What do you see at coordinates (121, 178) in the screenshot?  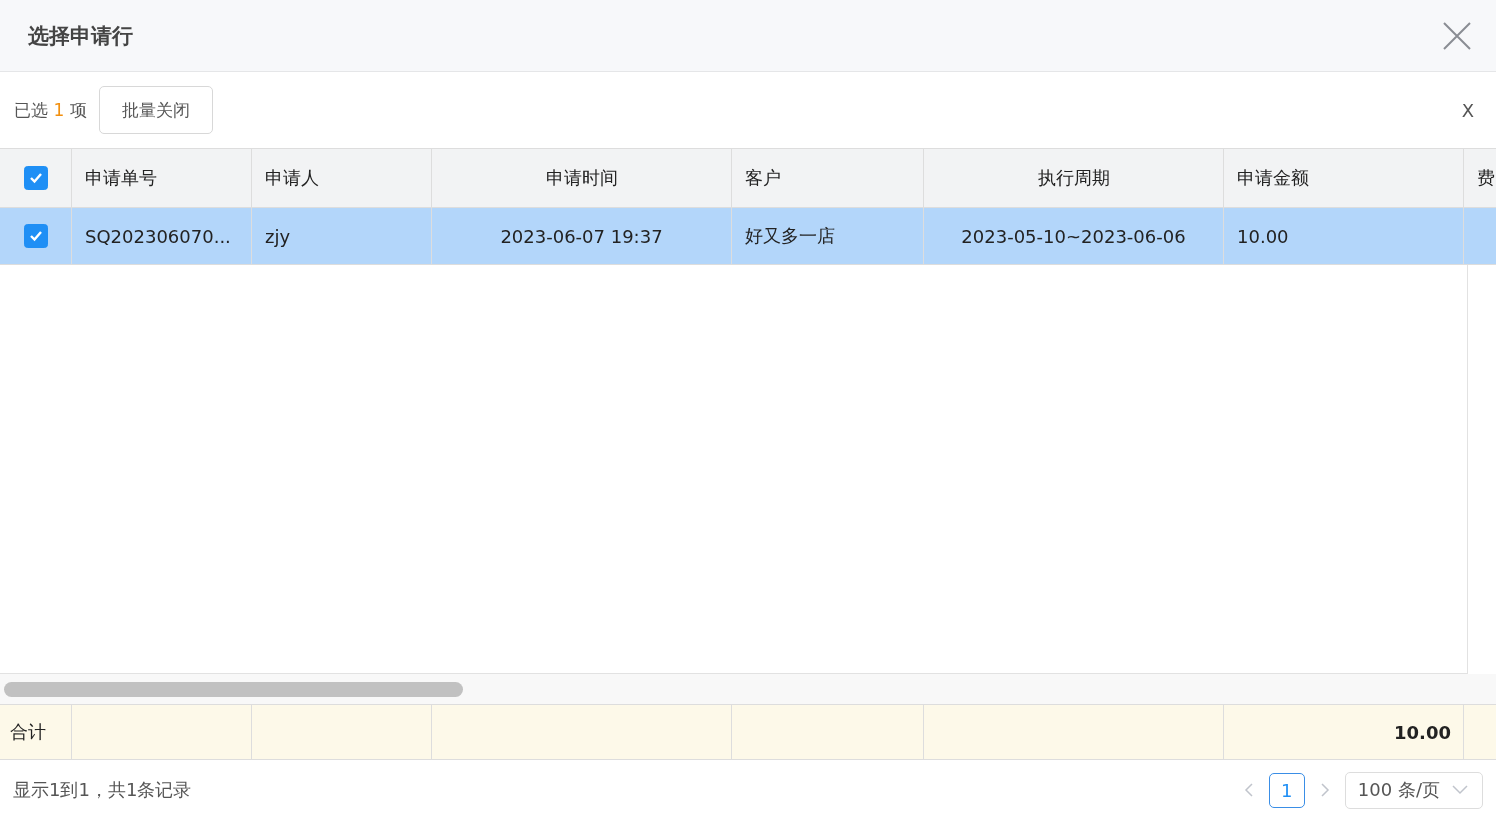 I see `column-header: 申请单号` at bounding box center [121, 178].